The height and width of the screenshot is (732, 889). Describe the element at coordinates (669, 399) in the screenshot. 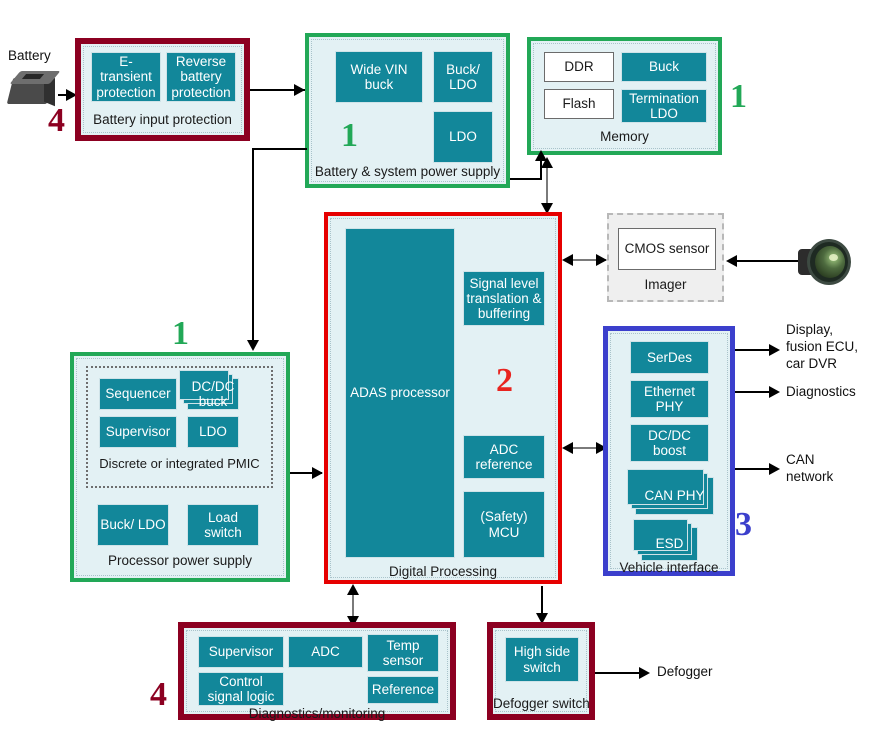

I see `block-ethernet-phy: Ethernet PHY` at that location.